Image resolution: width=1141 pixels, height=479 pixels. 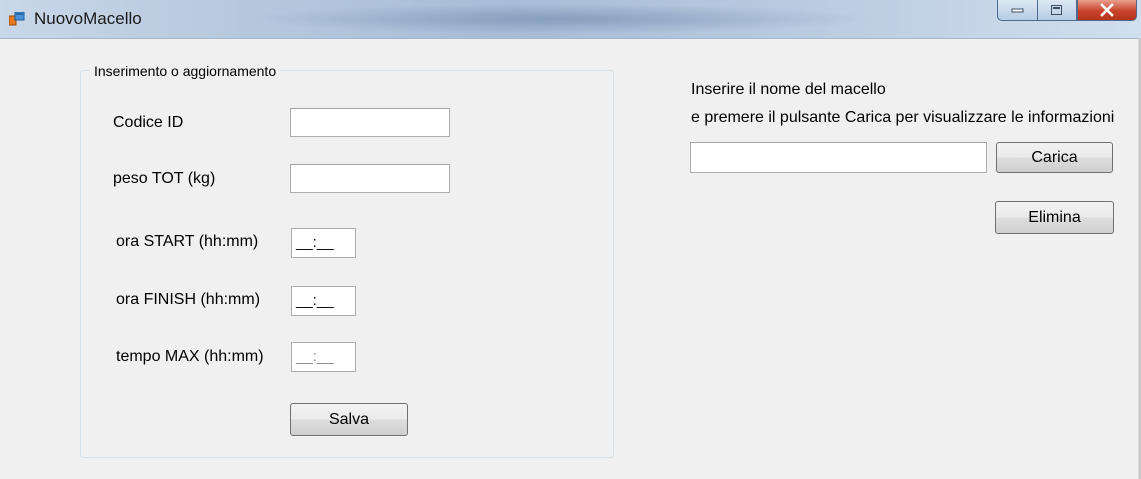 I want to click on load-button: Carica, so click(x=1054, y=157).